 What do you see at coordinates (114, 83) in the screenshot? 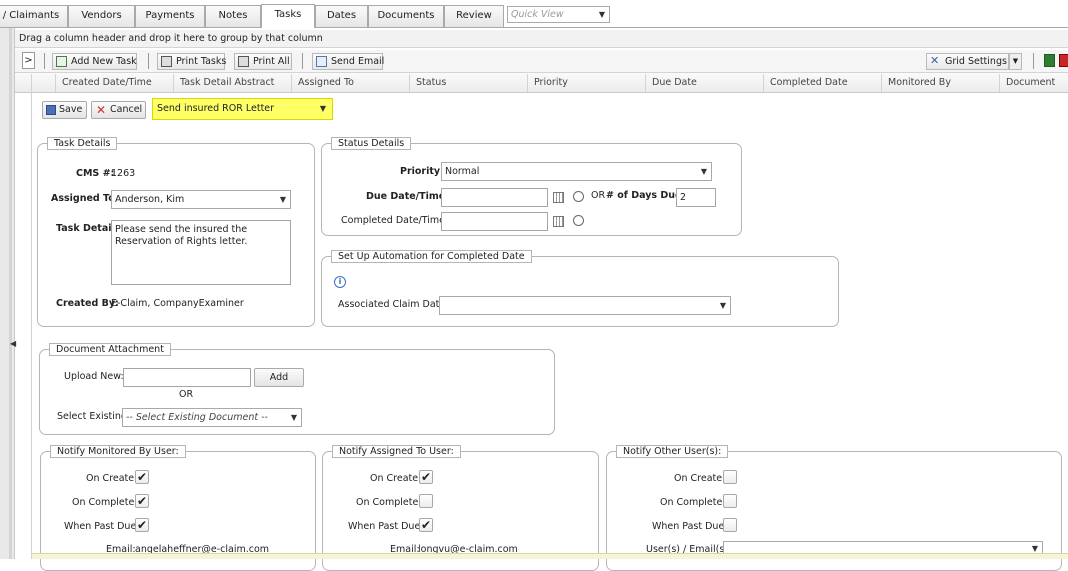
I see `column-header-created: Created Date/Time` at bounding box center [114, 83].